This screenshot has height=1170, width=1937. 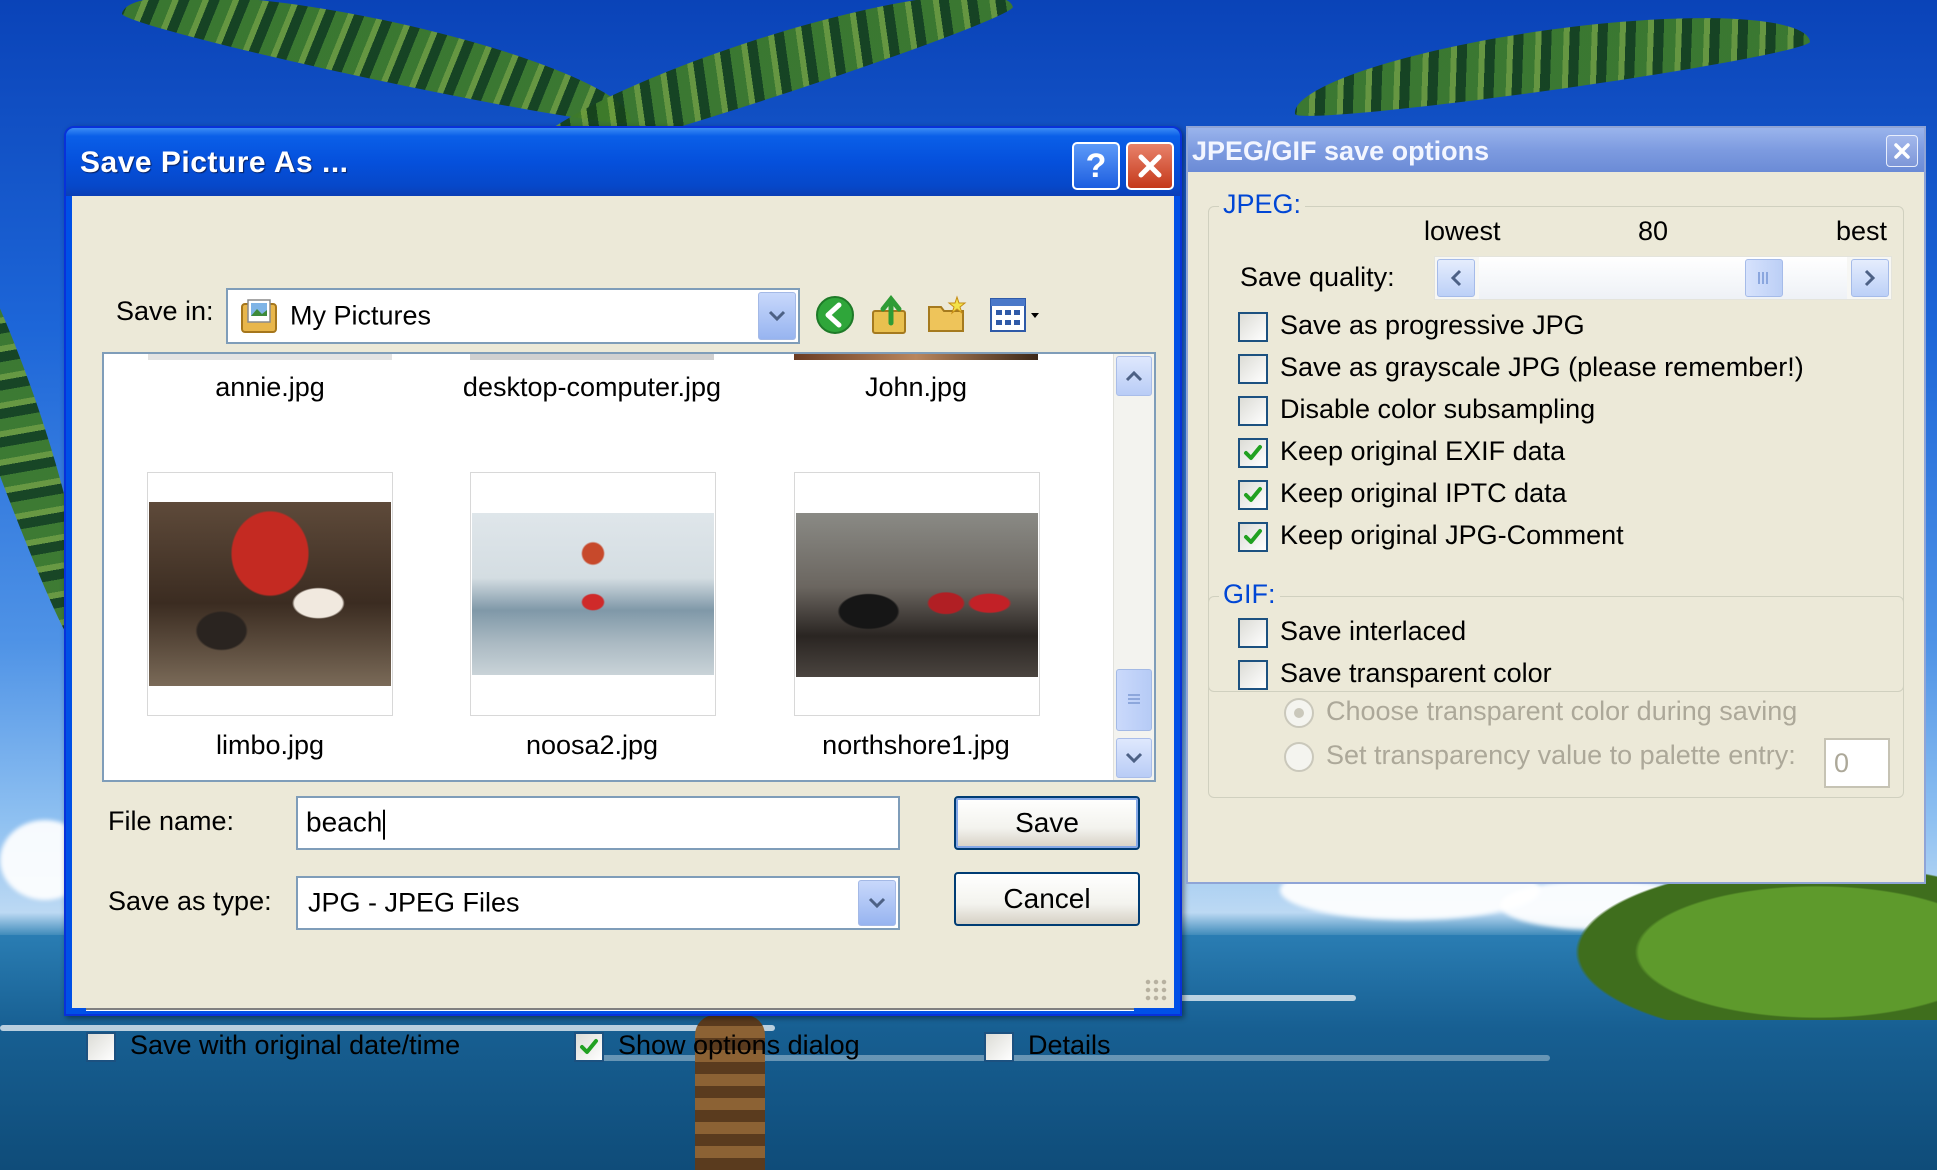 What do you see at coordinates (916, 387) in the screenshot?
I see `file-name-john: John.jpg` at bounding box center [916, 387].